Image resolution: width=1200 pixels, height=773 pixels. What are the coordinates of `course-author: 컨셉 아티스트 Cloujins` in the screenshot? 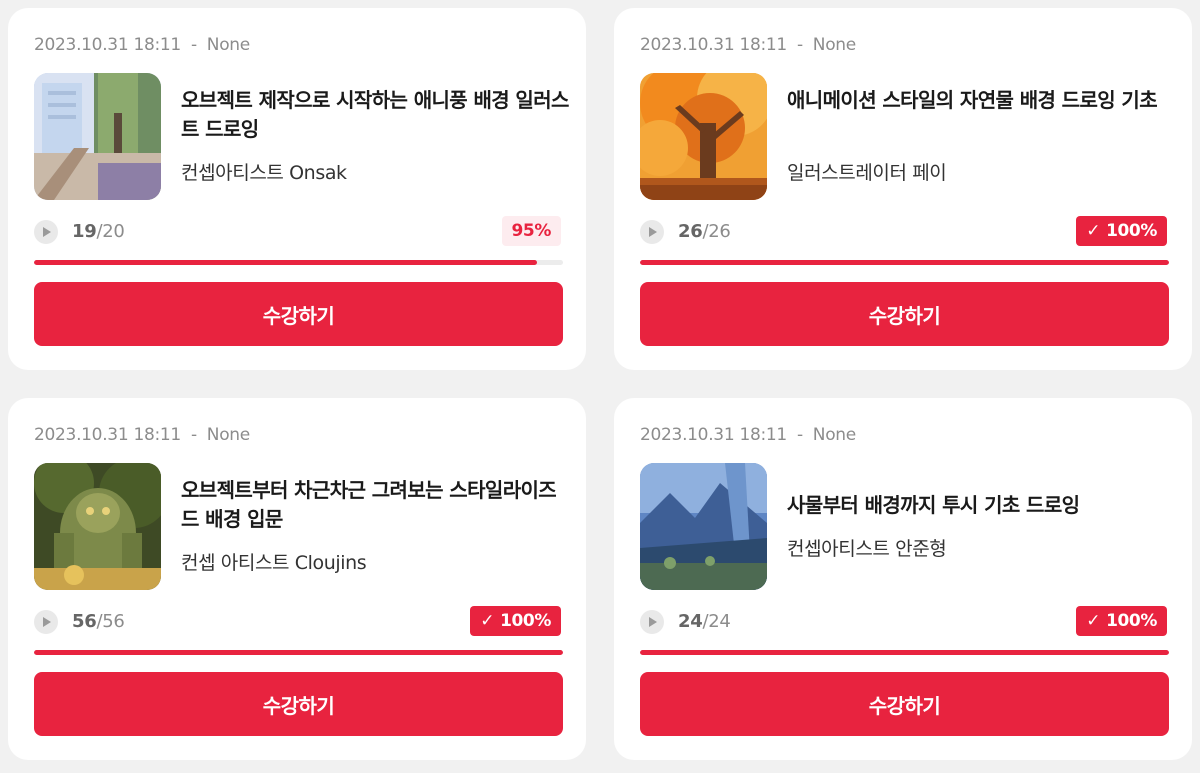 It's located at (274, 563).